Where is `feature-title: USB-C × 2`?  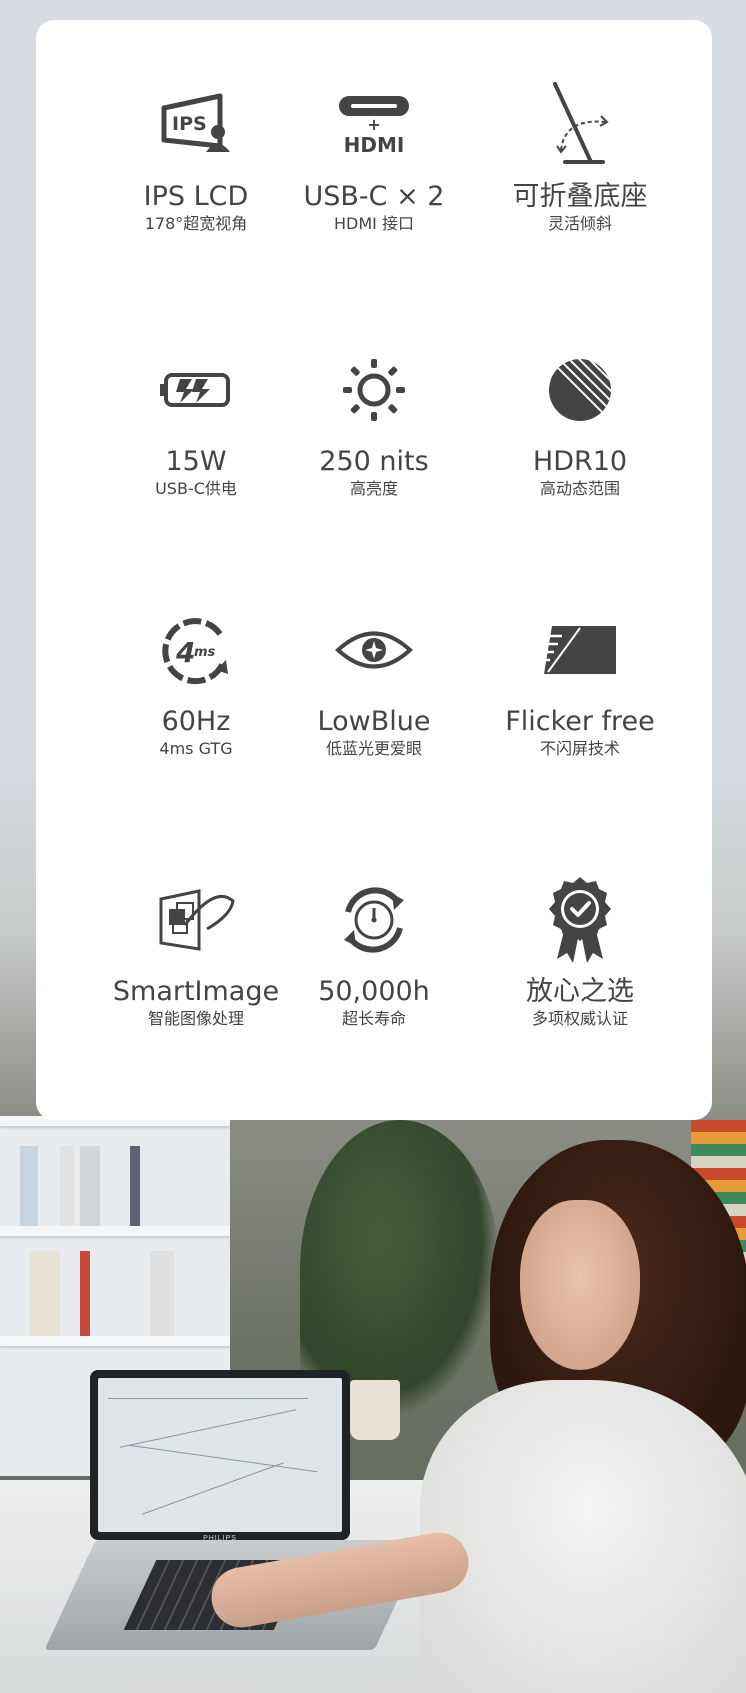 feature-title: USB-C × 2 is located at coordinates (374, 196).